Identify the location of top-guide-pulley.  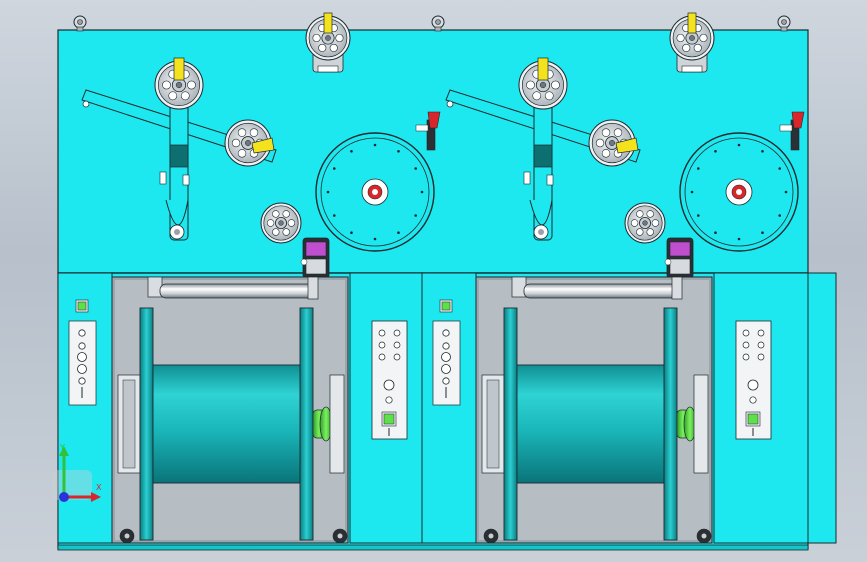
(328, 42).